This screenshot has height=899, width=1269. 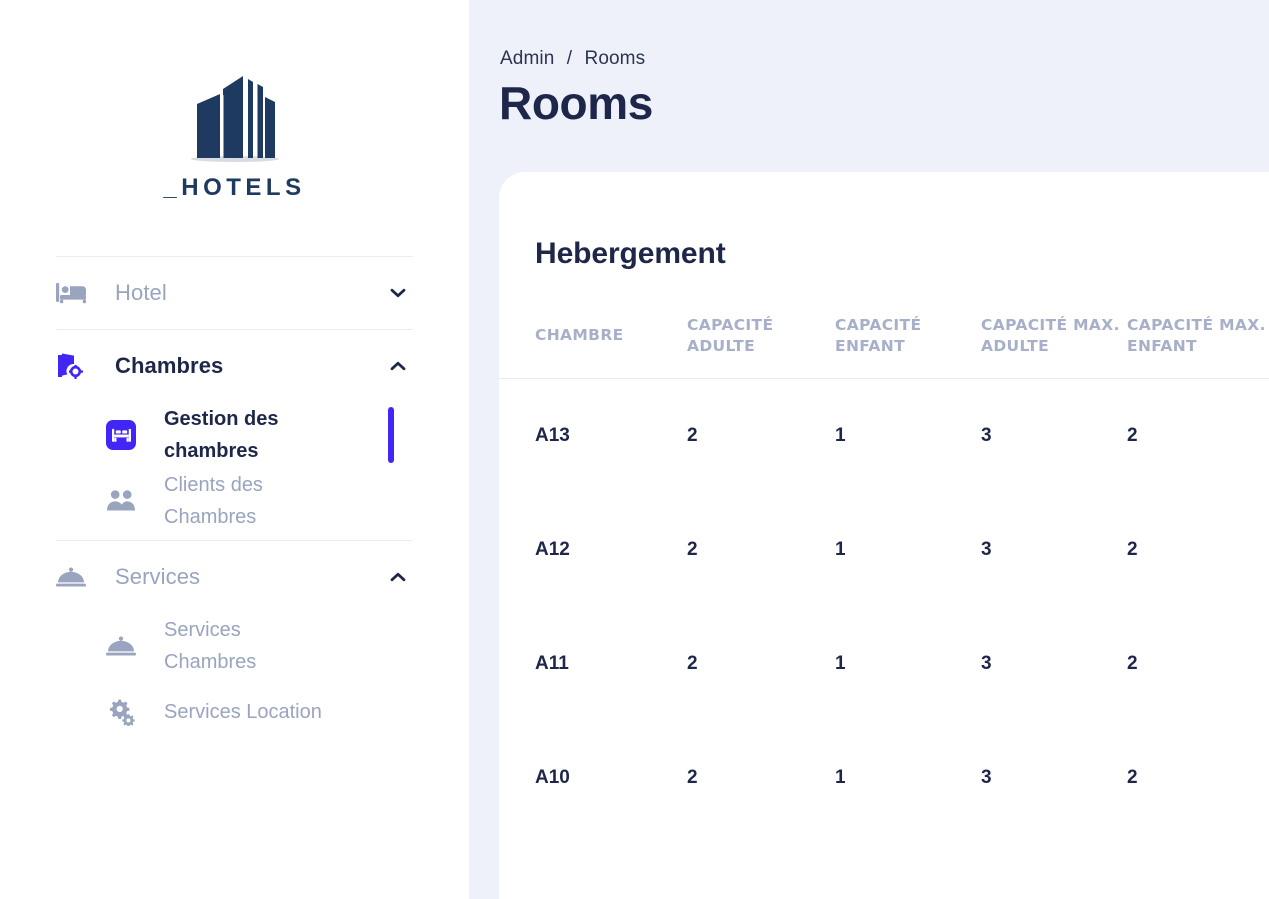 I want to click on subnav-services: Services Chambres Services Location, so click(x=234, y=682).